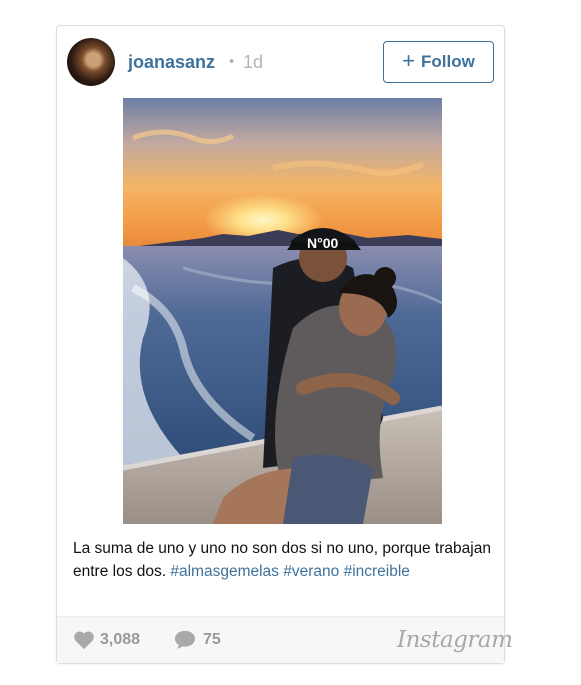 This screenshot has width=581, height=685. Describe the element at coordinates (311, 571) in the screenshot. I see `hashtag-verano: #verano` at that location.